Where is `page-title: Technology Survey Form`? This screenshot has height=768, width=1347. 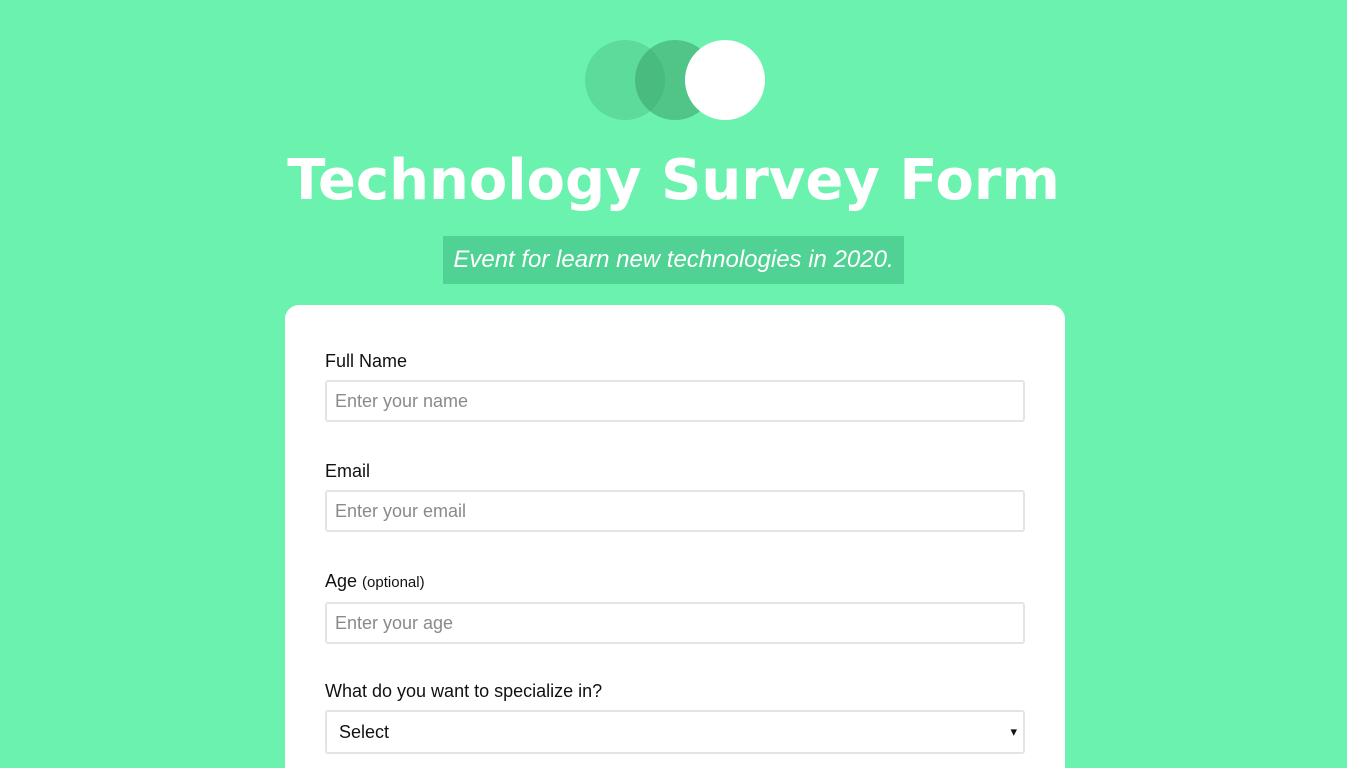
page-title: Technology Survey Form is located at coordinates (673, 180).